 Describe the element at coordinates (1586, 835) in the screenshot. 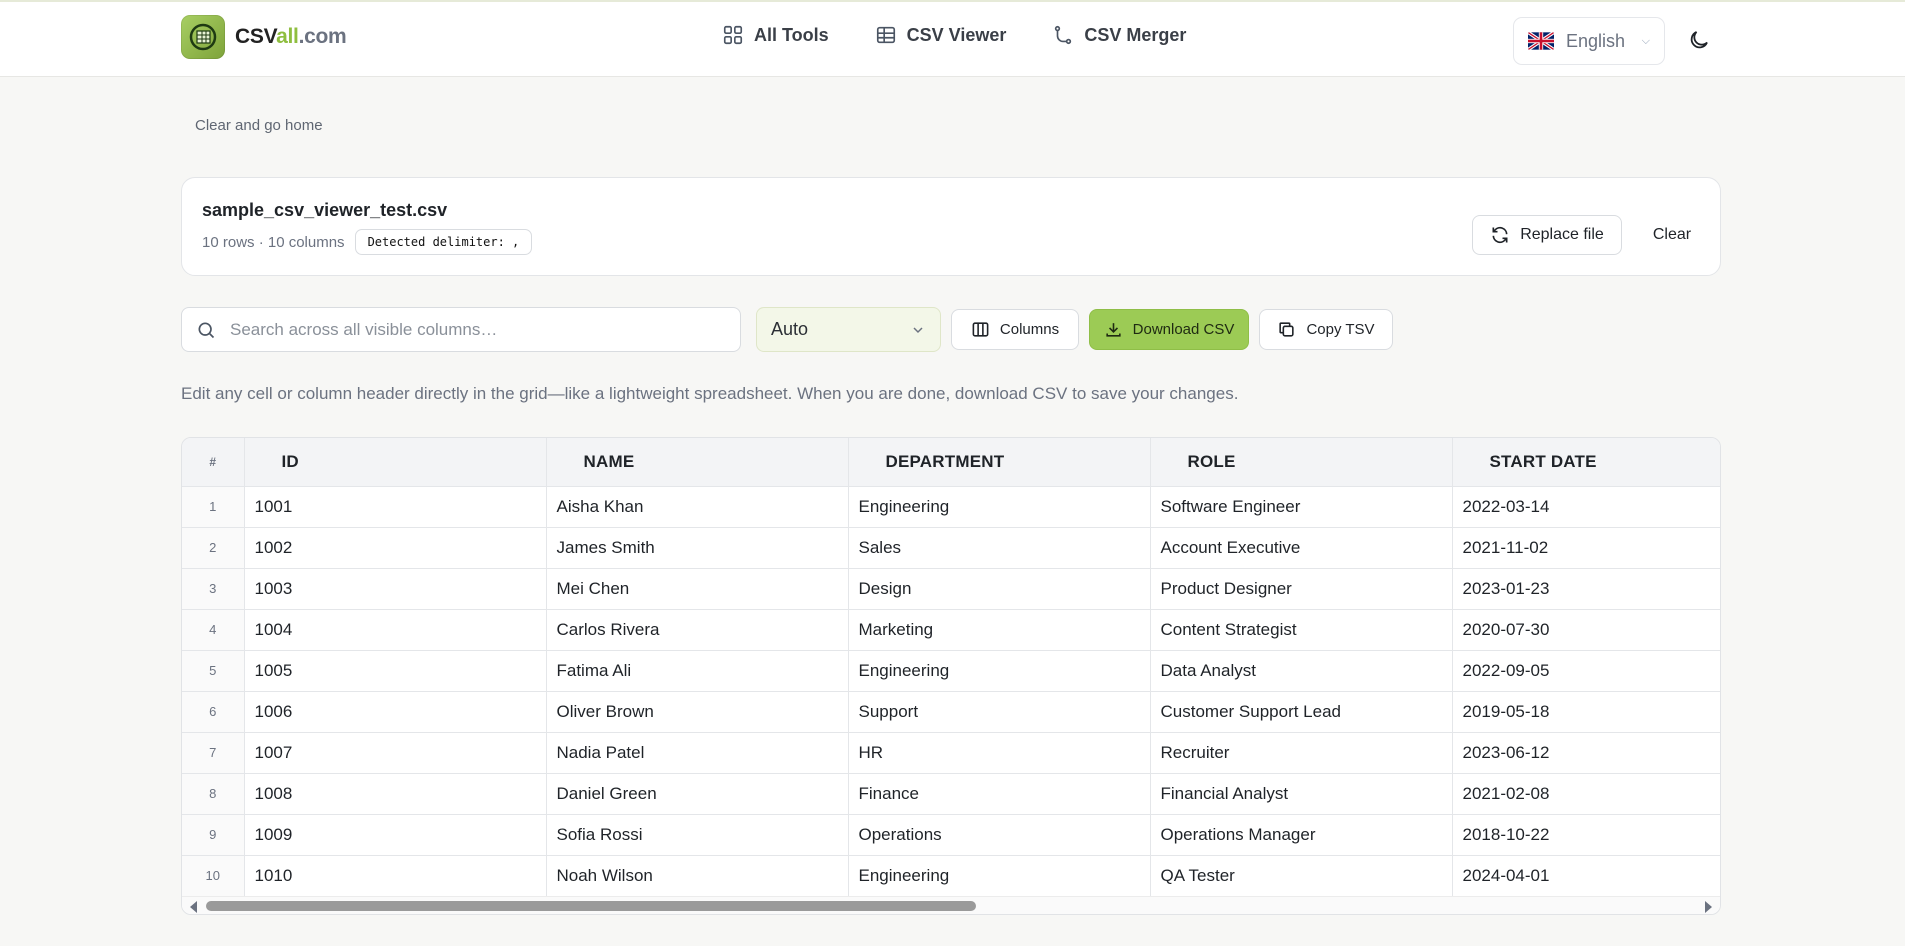

I see `table-cell: 2018-10-22` at that location.